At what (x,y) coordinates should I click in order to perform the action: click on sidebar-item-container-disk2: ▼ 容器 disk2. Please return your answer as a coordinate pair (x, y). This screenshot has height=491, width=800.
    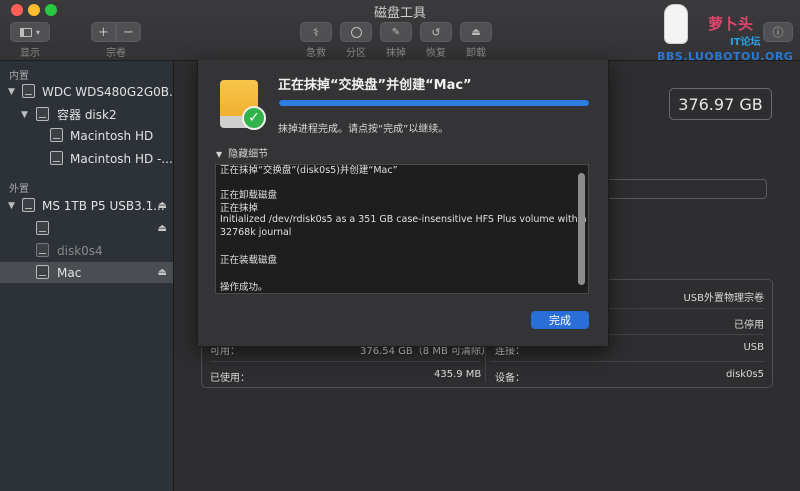
    Looking at the image, I should click on (86, 114).